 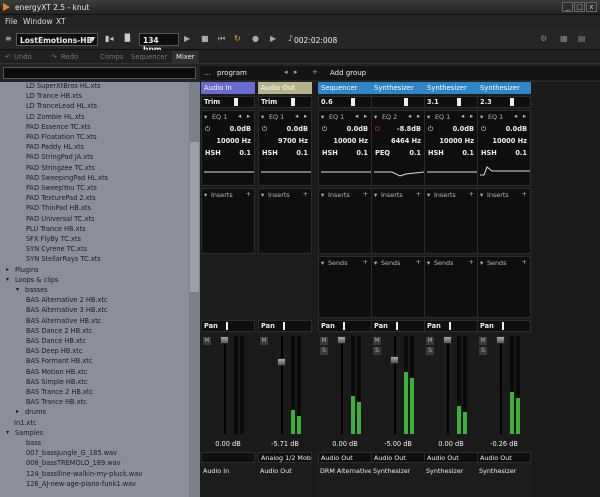 I want to click on tree-item: LD Trance HB.xts, so click(x=54, y=97).